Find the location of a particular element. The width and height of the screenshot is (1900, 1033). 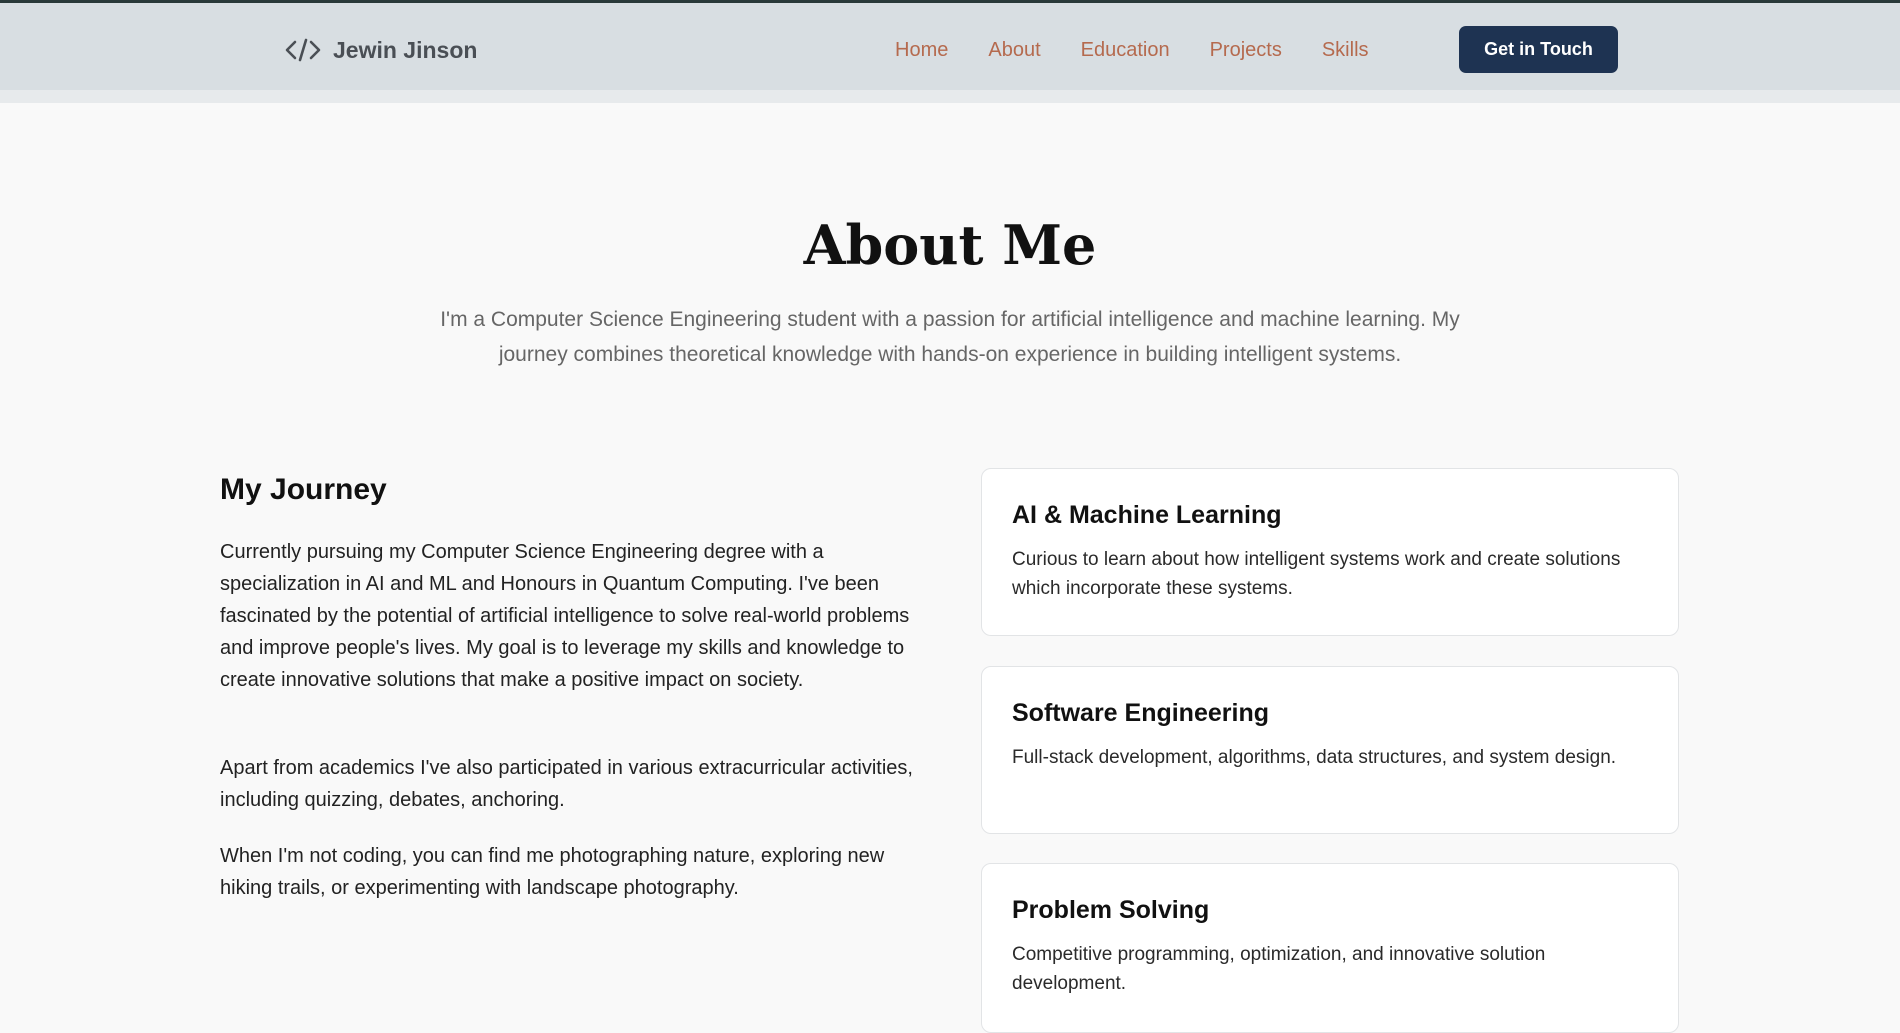

nav-link-education: Education is located at coordinates (1125, 50).